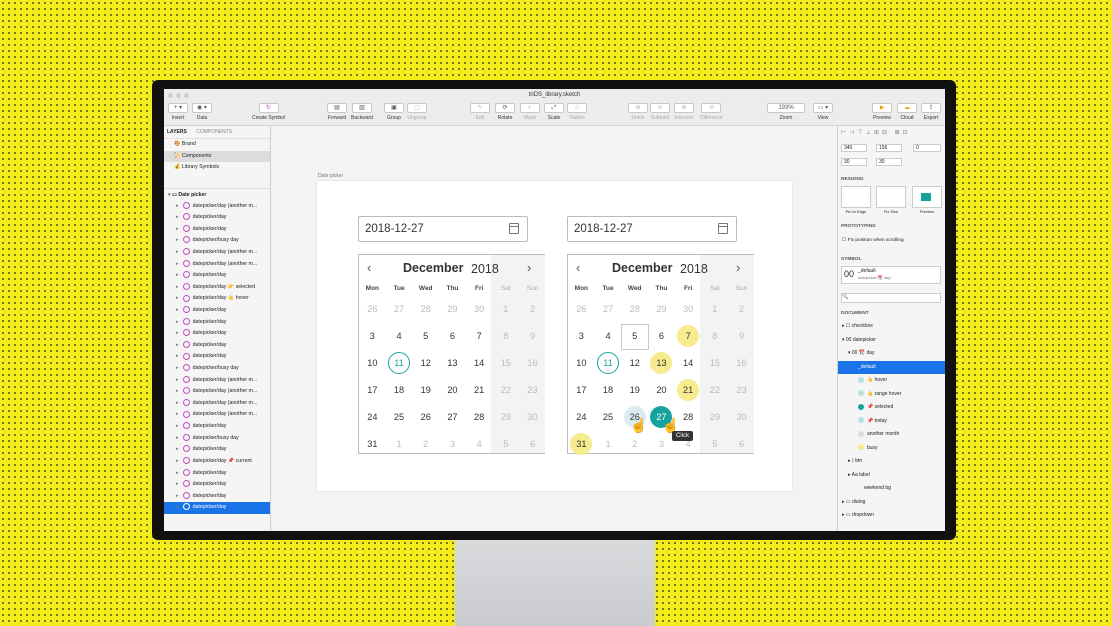 The height and width of the screenshot is (626, 1112). I want to click on export-button: ⇪ Export, so click(931, 112).